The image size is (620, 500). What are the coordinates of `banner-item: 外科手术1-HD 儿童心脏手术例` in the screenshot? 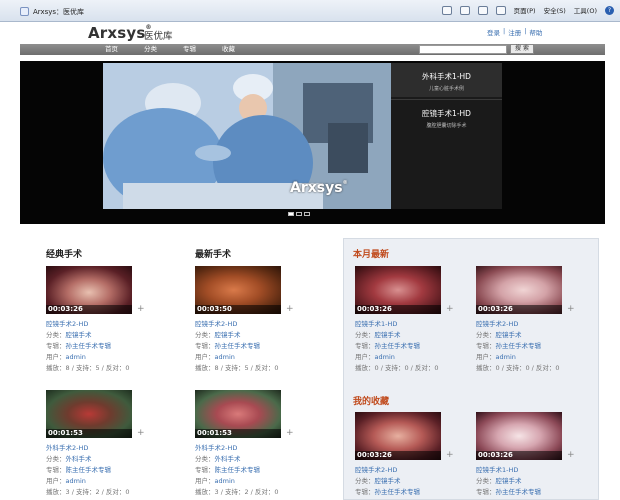 It's located at (446, 80).